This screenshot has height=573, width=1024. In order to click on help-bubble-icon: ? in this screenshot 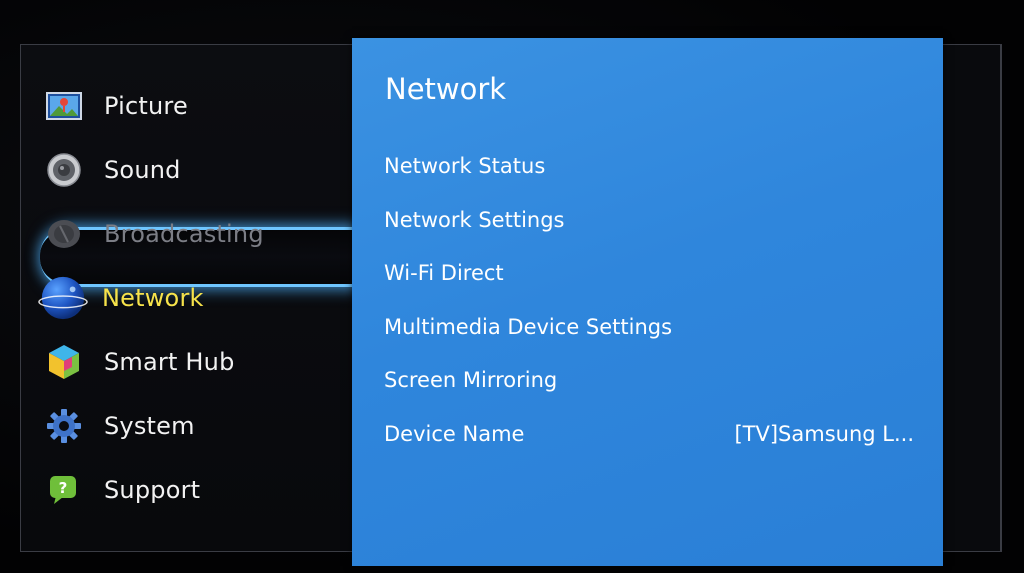, I will do `click(64, 490)`.